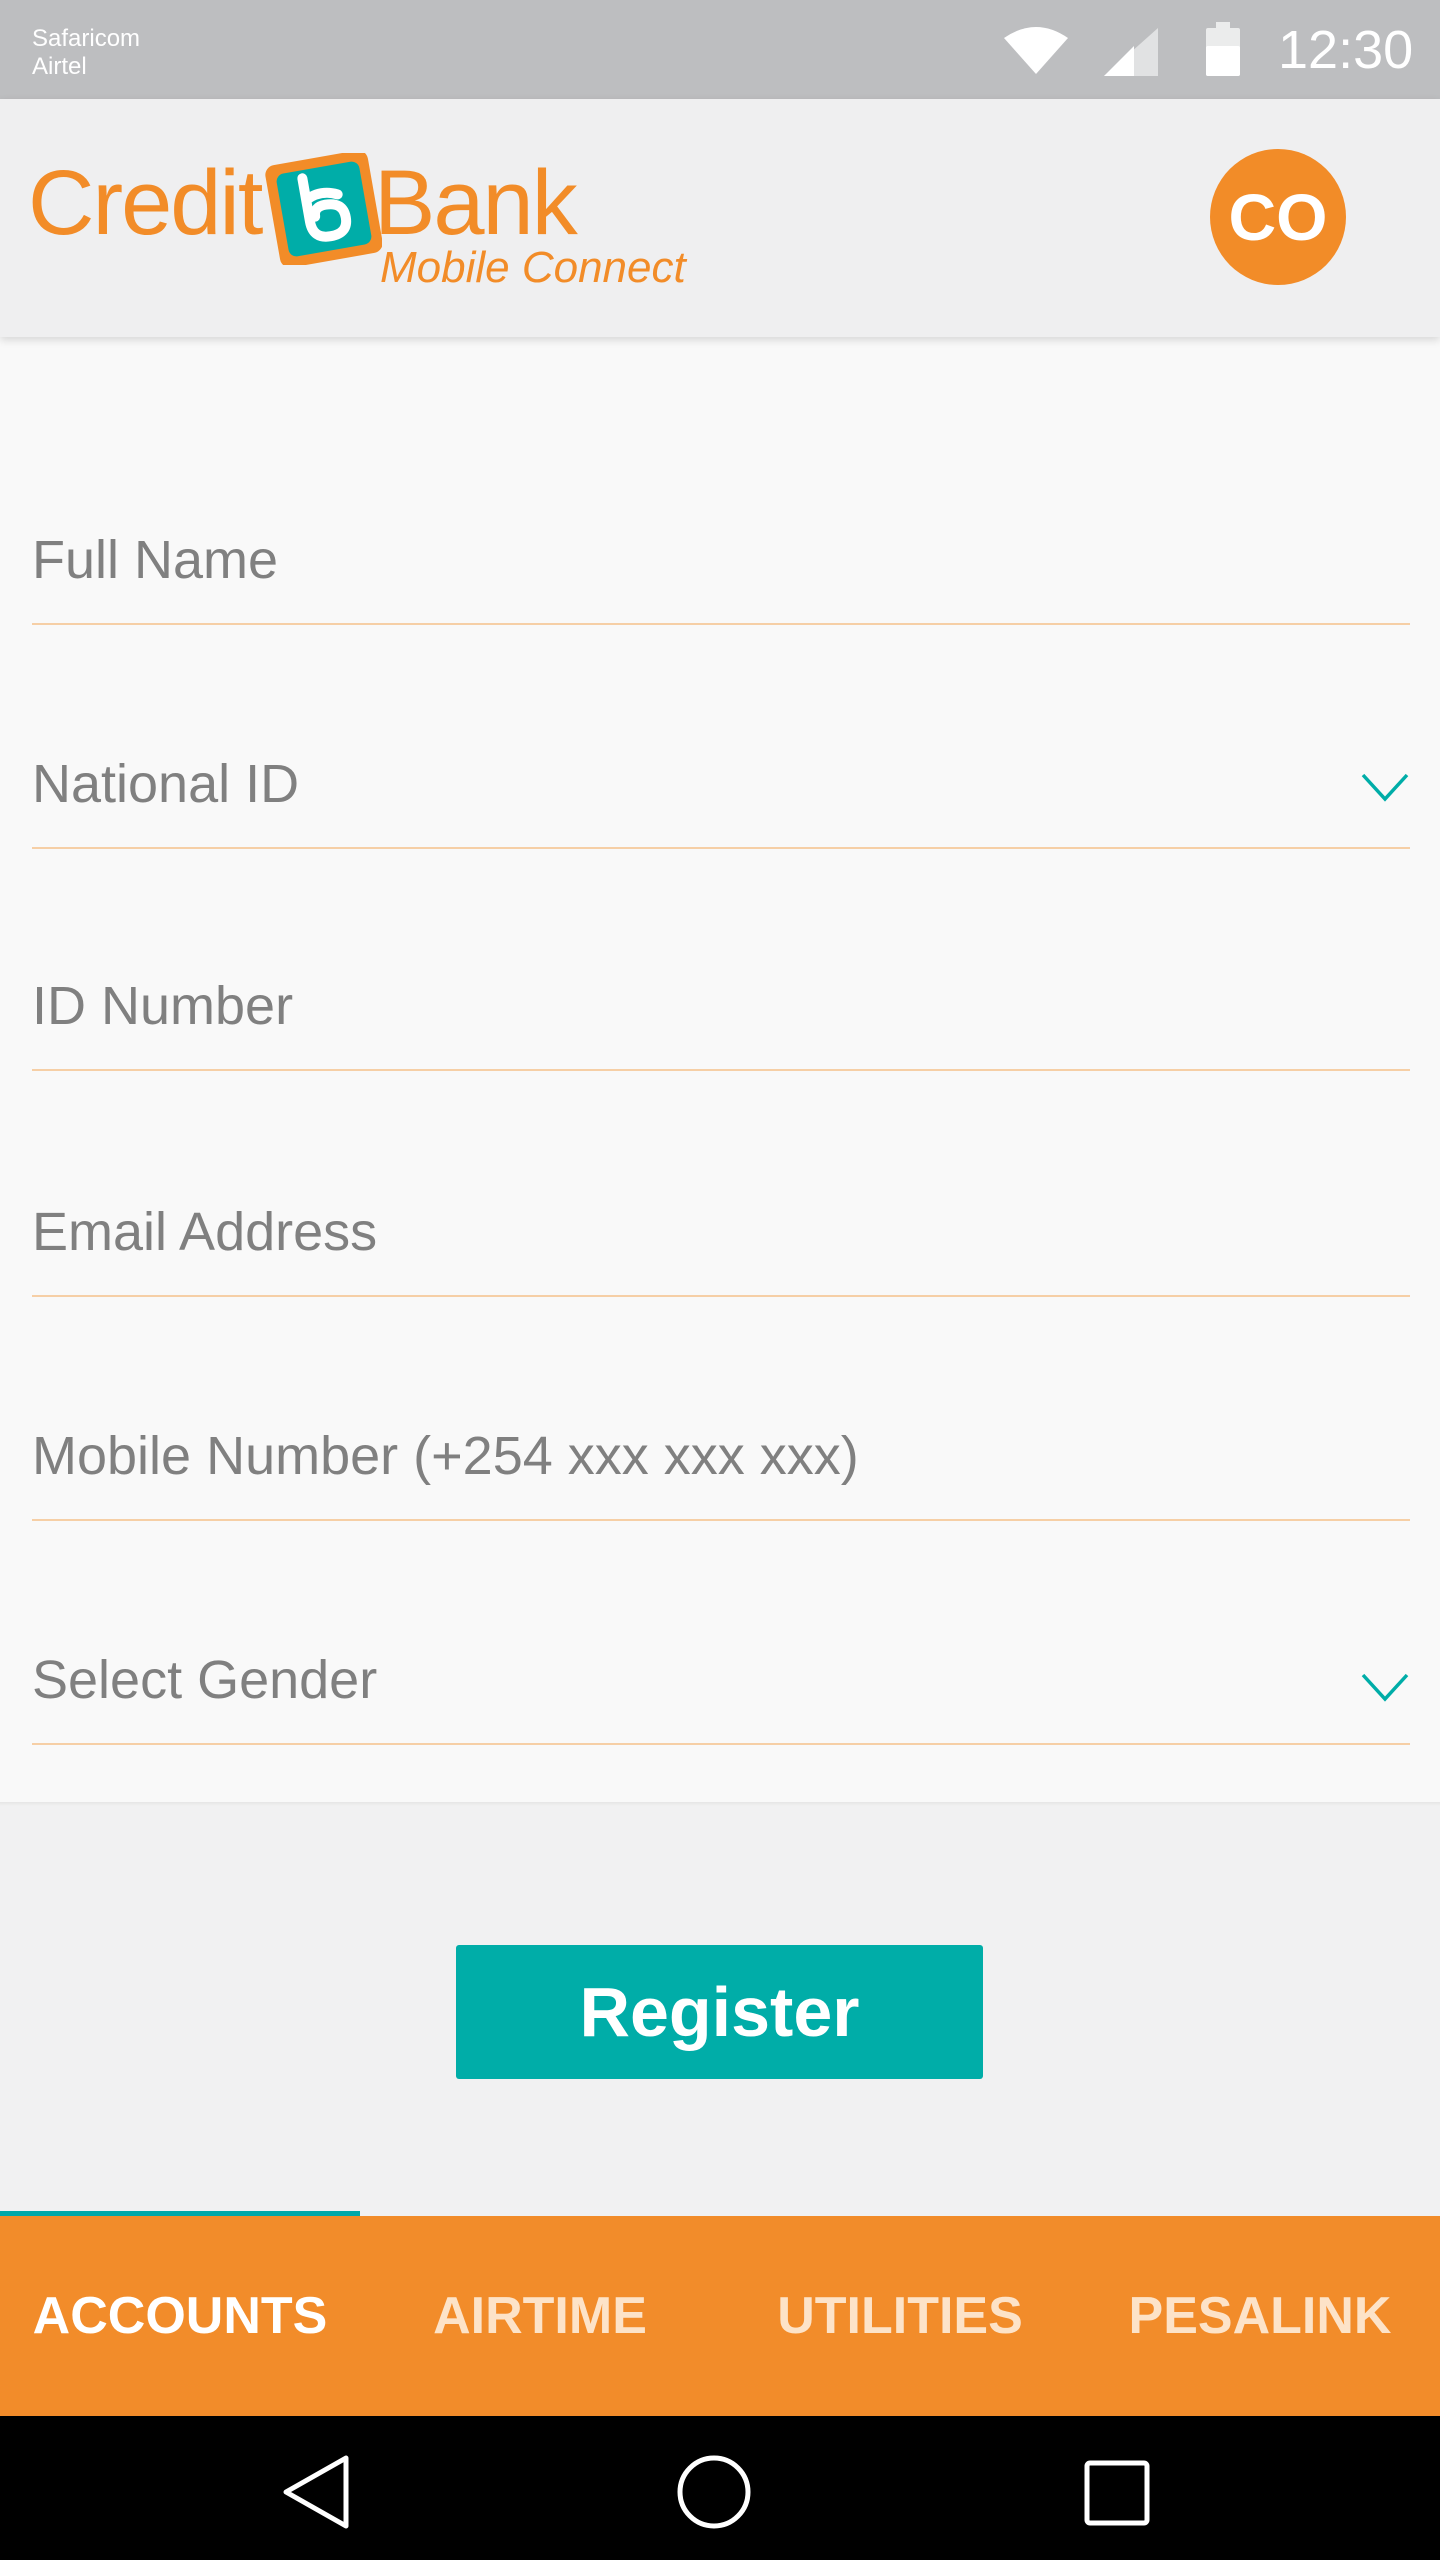 The image size is (1440, 2560). I want to click on carrier-2: Airtel, so click(59, 66).